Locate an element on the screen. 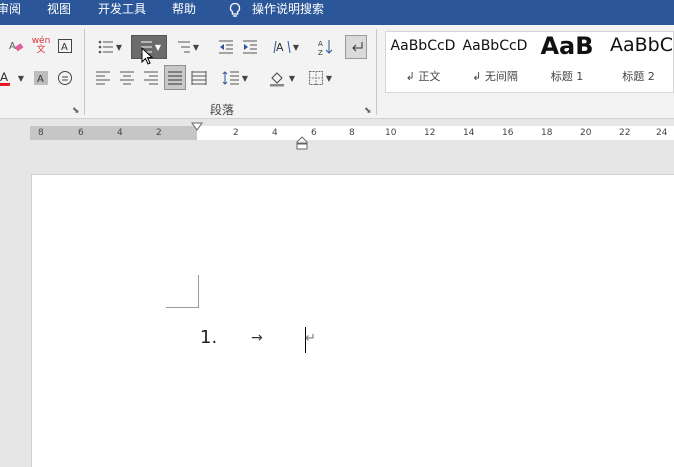  margin-crop-mark is located at coordinates (182, 291).